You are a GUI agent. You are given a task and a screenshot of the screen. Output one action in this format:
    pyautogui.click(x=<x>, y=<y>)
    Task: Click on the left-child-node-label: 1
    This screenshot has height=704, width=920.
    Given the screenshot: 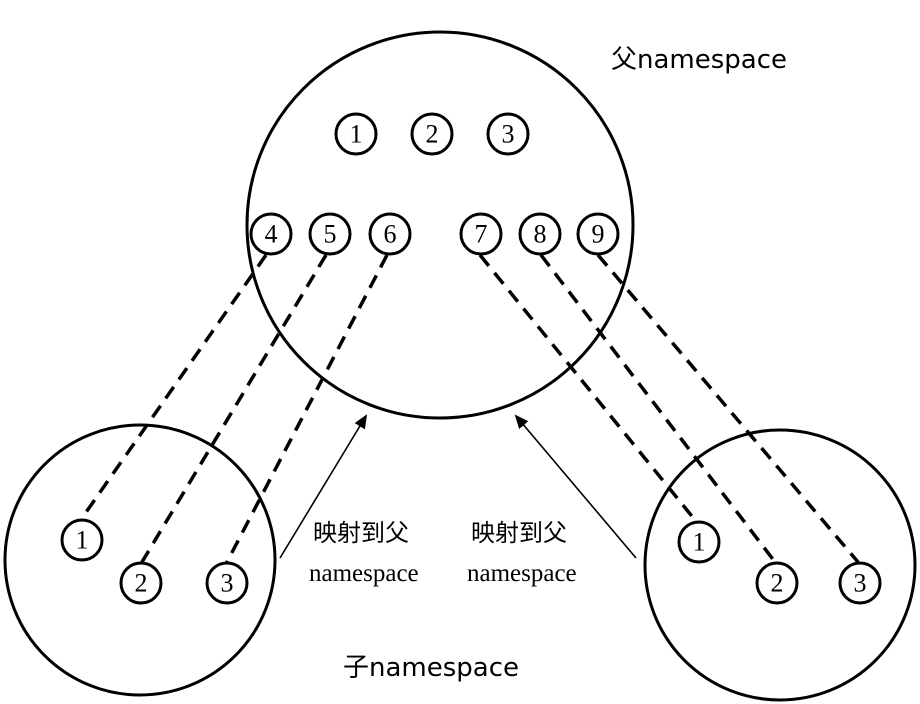 What is the action you would take?
    pyautogui.click(x=82, y=540)
    